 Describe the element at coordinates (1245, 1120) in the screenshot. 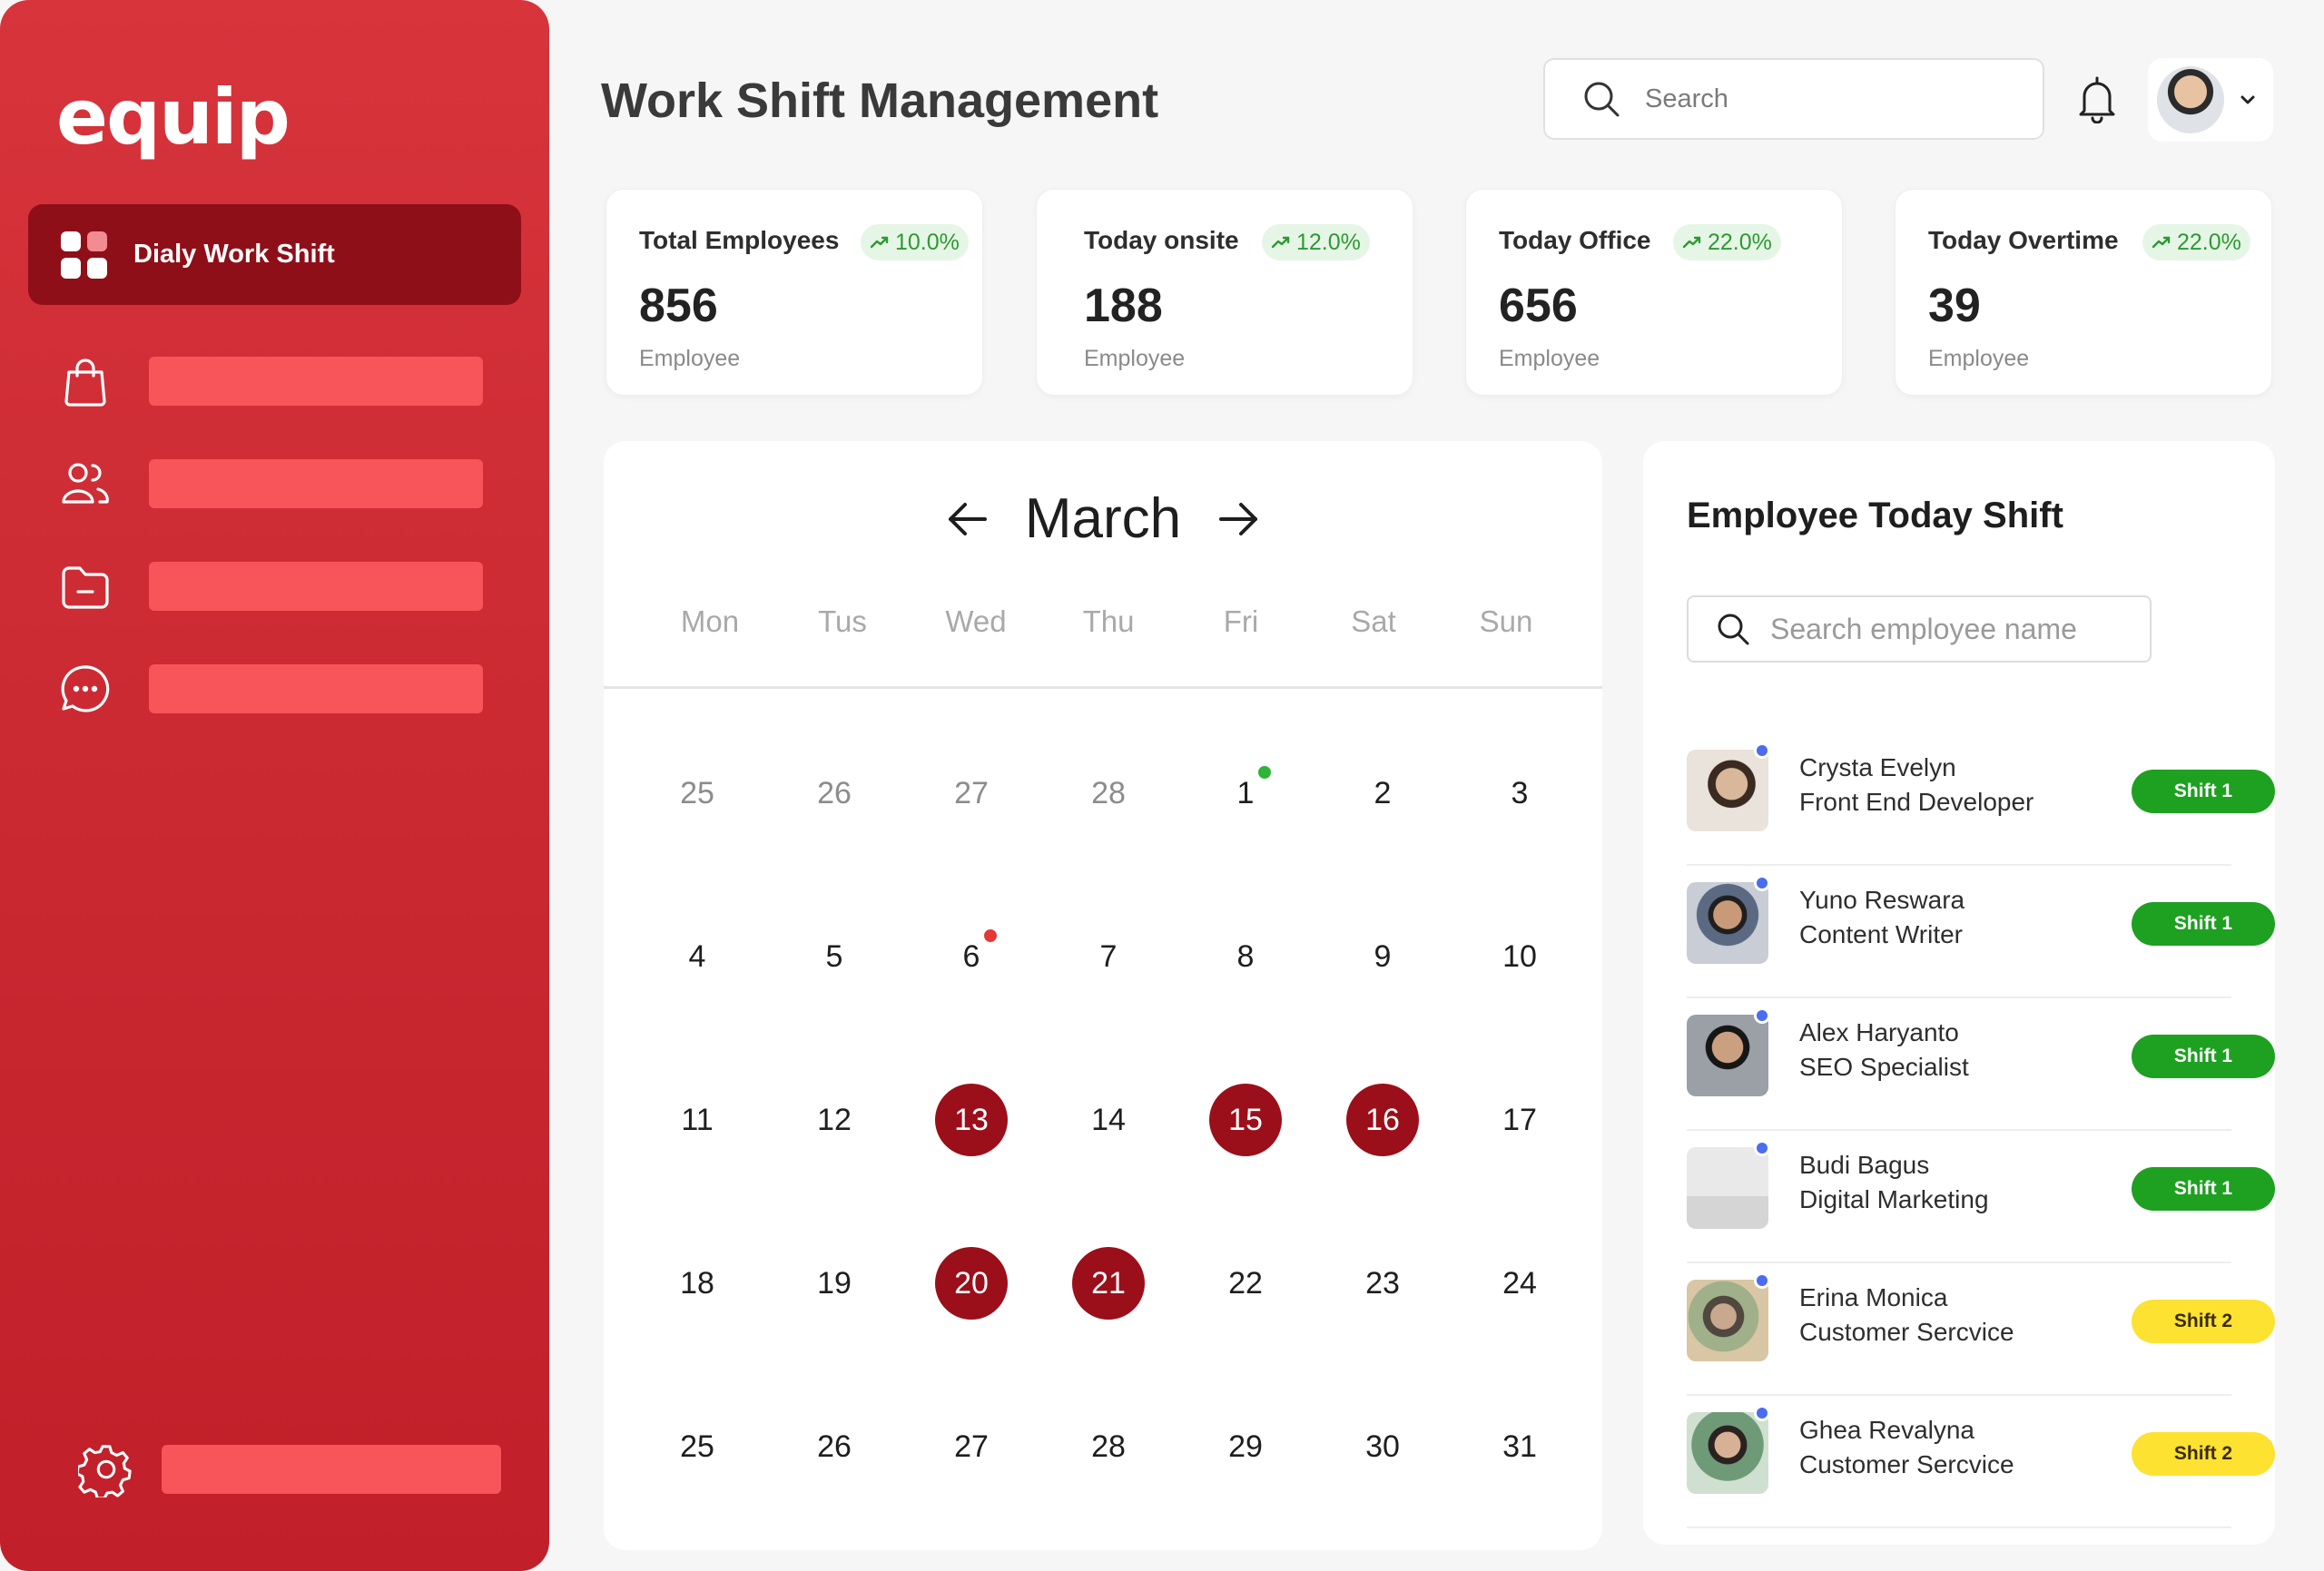

I see `calendar-day: 15` at that location.